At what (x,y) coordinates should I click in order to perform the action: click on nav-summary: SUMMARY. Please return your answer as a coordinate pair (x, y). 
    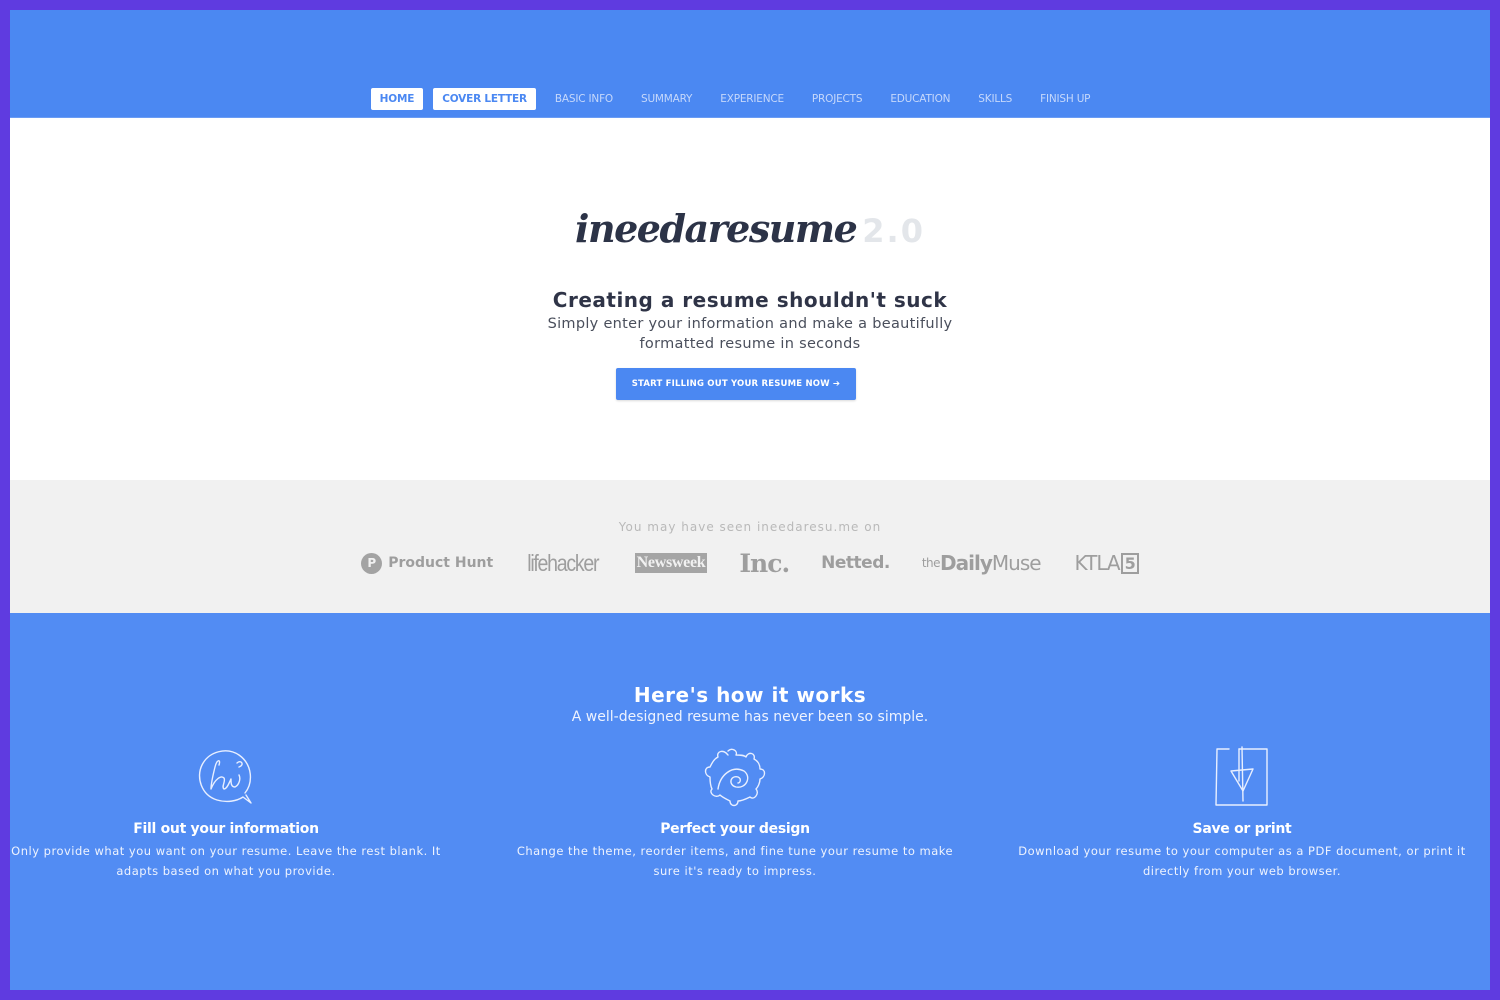
    Looking at the image, I should click on (666, 99).